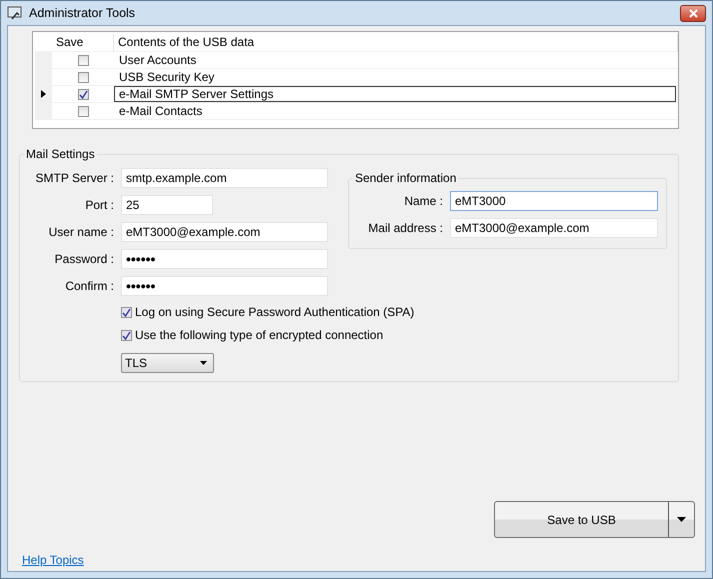  What do you see at coordinates (395, 94) in the screenshot?
I see `table-cell: e-Mail SMTP Server Settings` at bounding box center [395, 94].